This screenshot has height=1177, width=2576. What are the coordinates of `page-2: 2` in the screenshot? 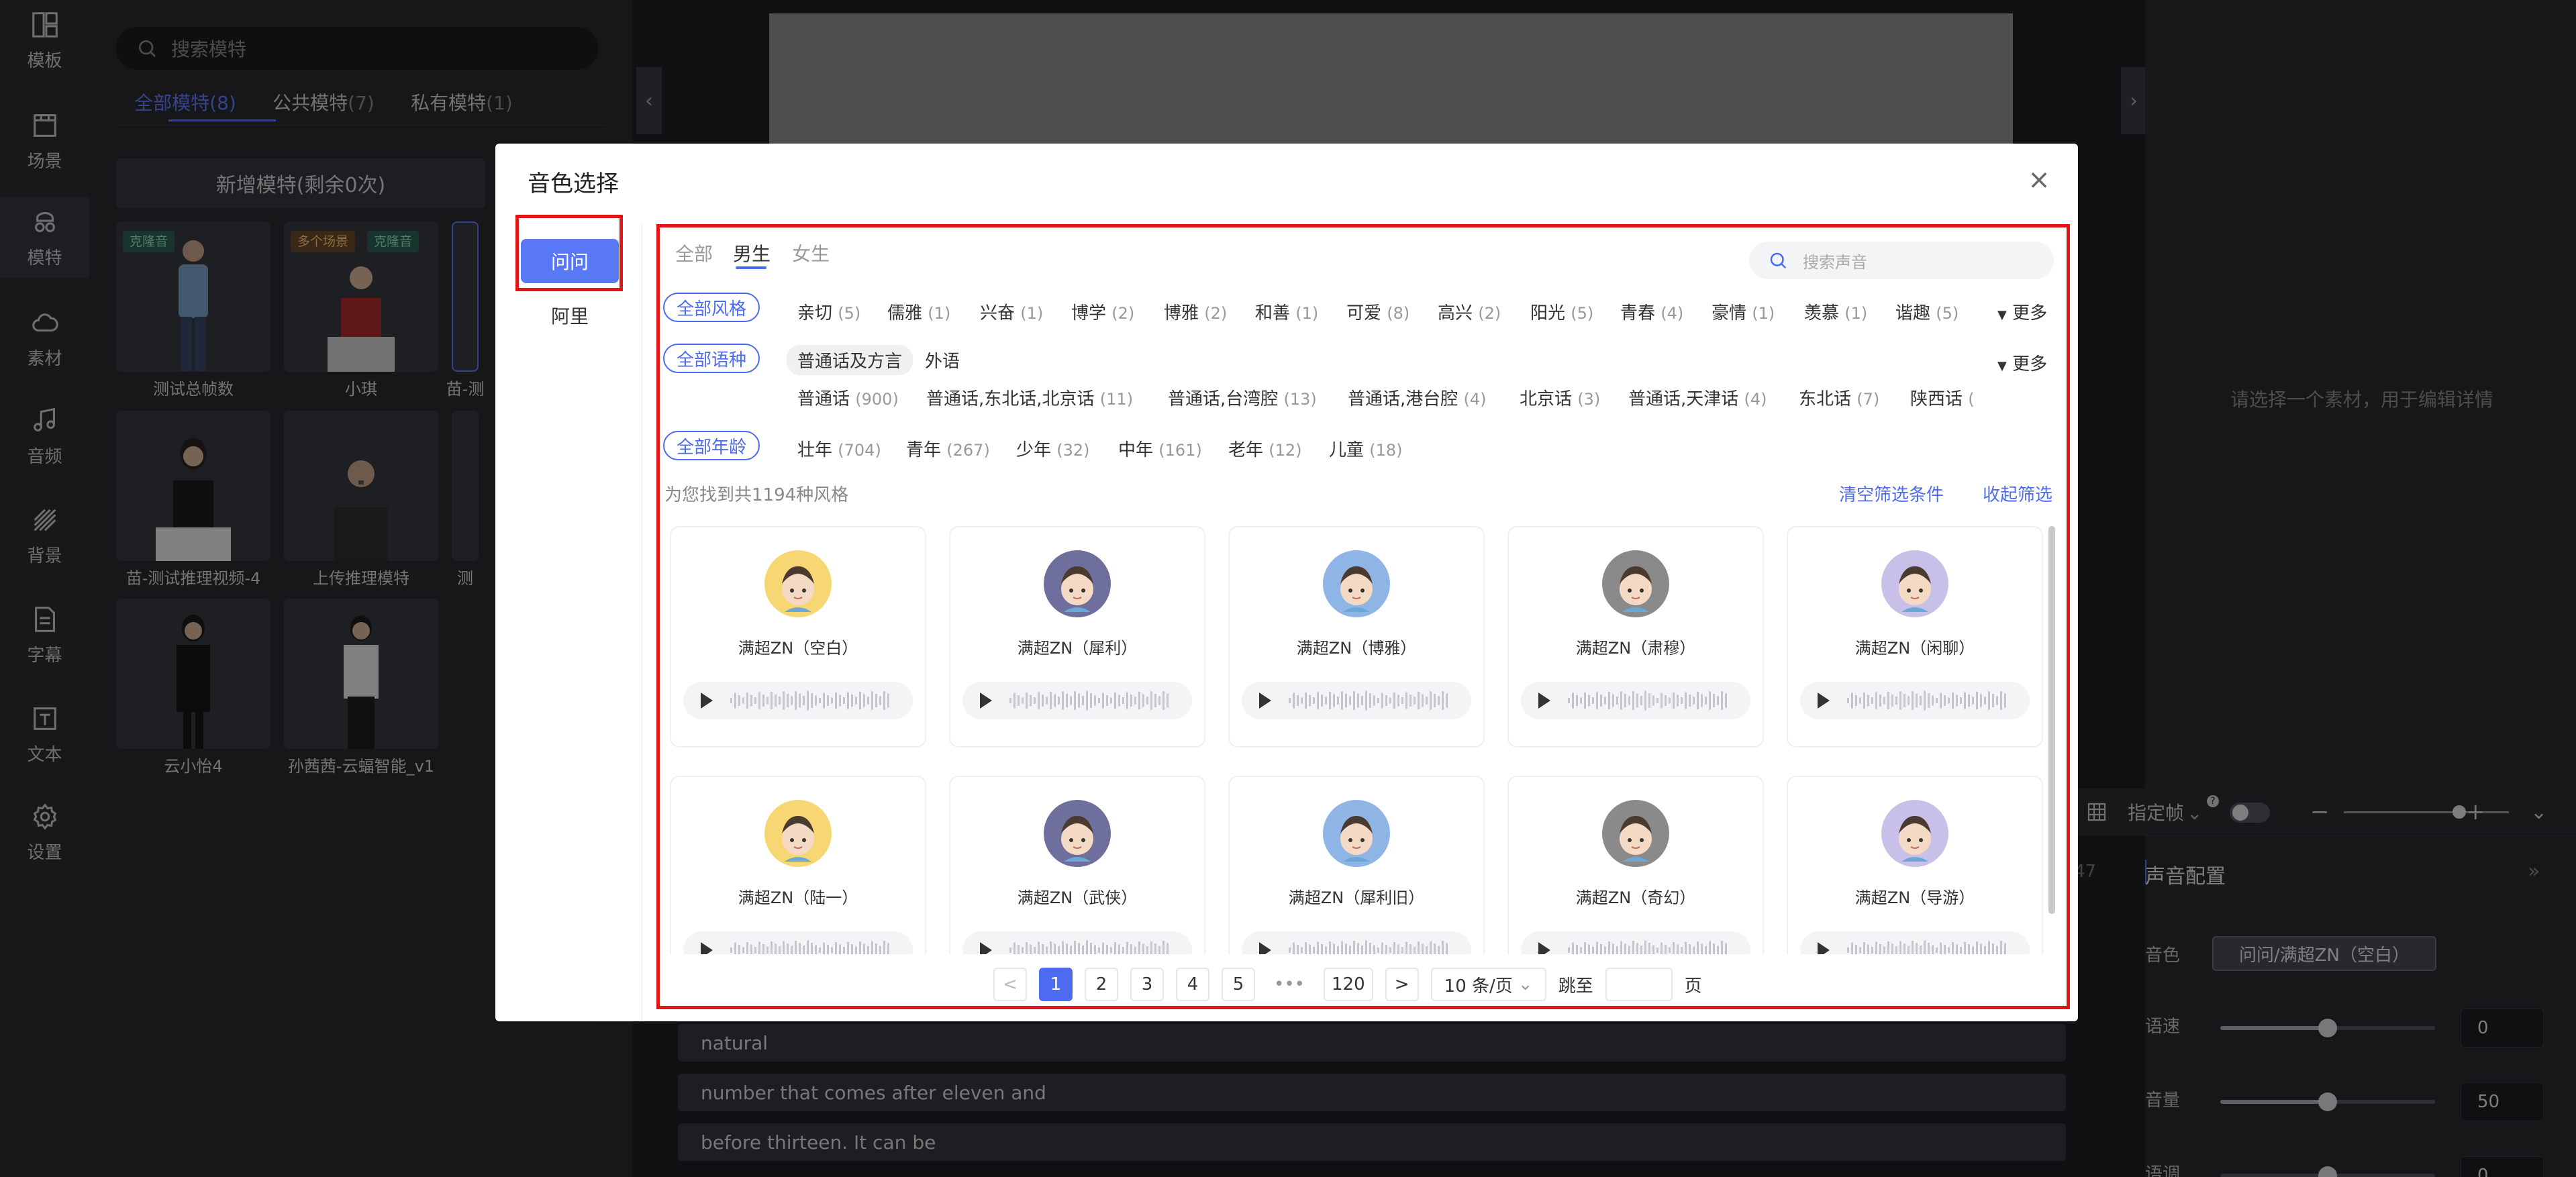 It's located at (1101, 984).